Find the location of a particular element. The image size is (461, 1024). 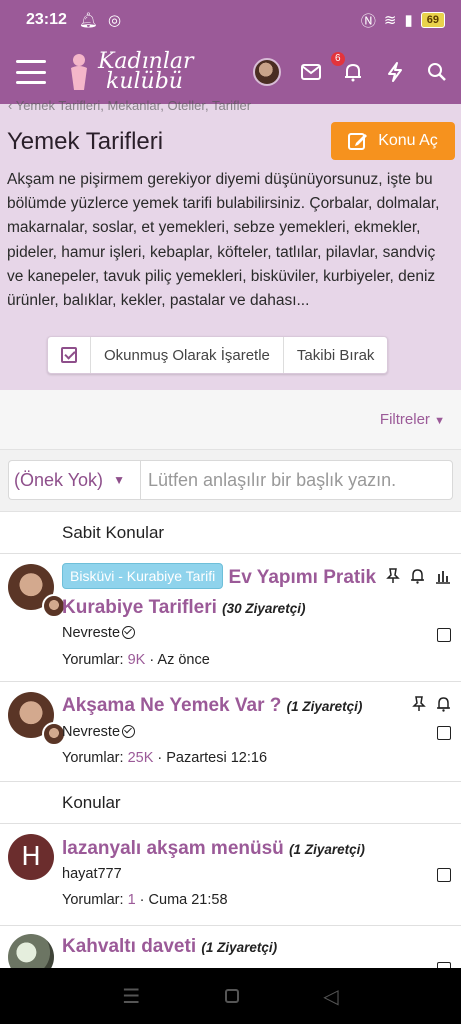

status-bar: 23:12 🔔︎ ◎ Ⓝ ≋ ▮ 69 is located at coordinates (230, 20).